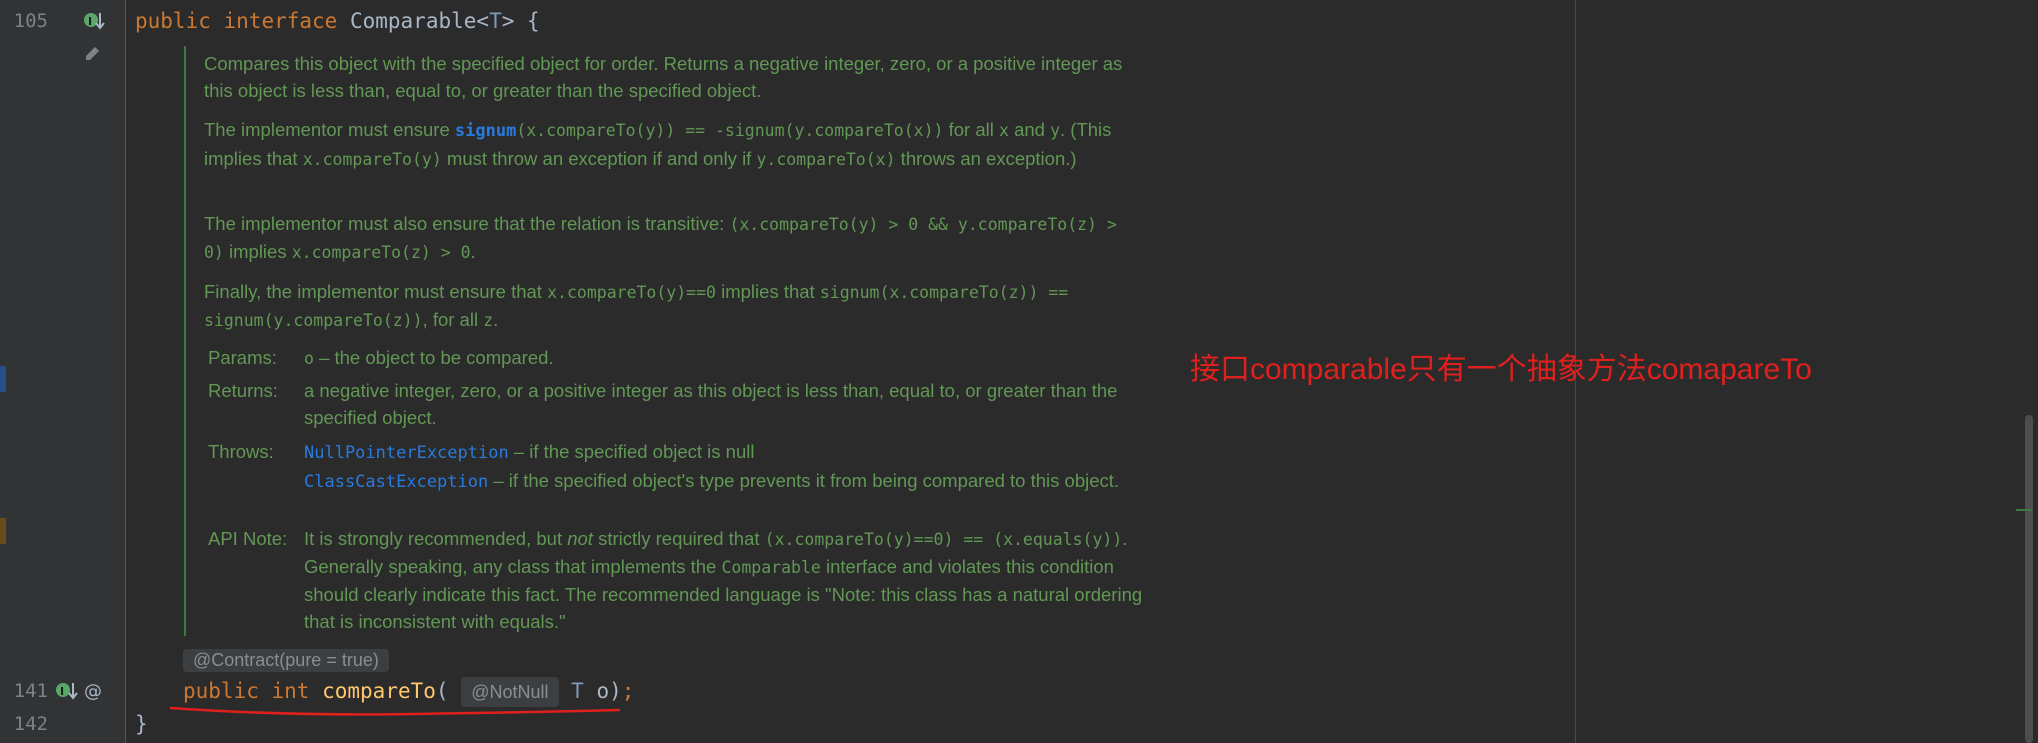 The image size is (2038, 743). What do you see at coordinates (2029, 579) in the screenshot?
I see `scrollbar-thumb` at bounding box center [2029, 579].